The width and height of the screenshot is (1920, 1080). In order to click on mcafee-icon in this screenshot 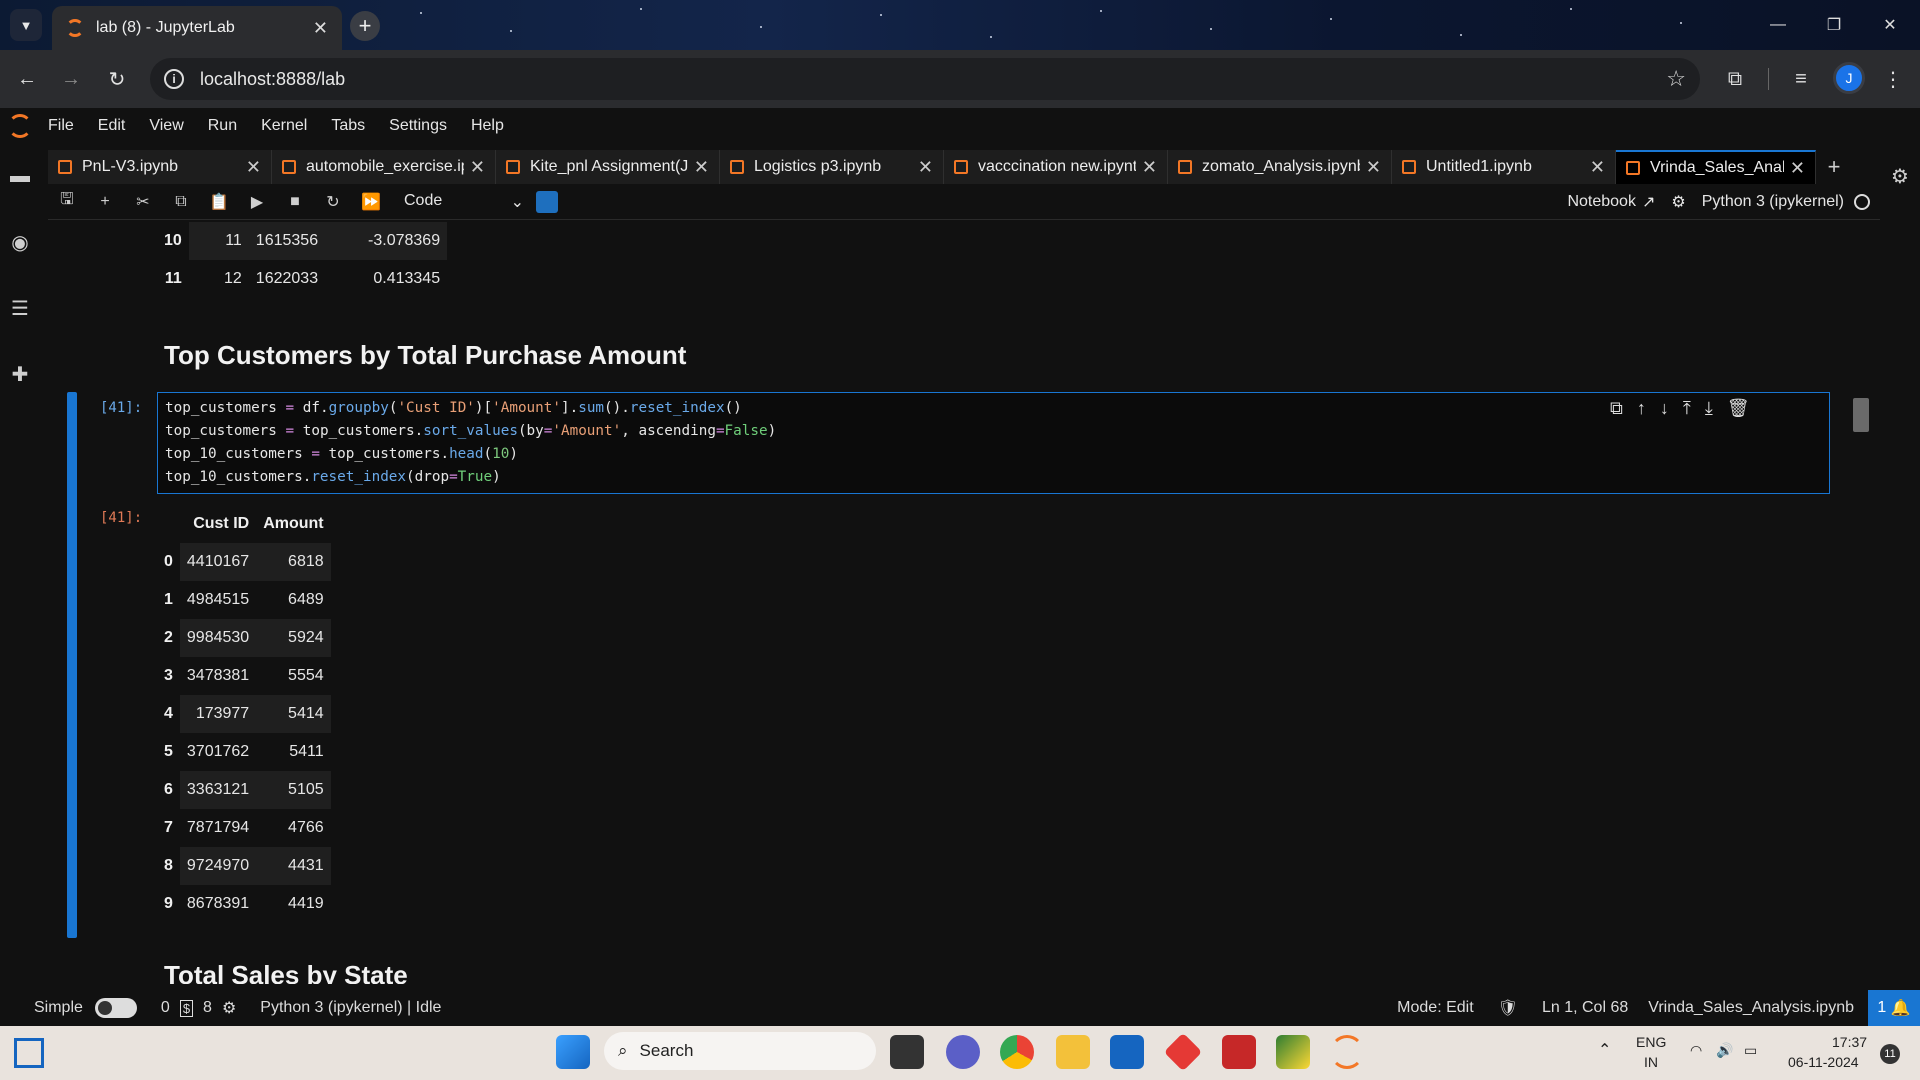, I will do `click(1239, 1052)`.